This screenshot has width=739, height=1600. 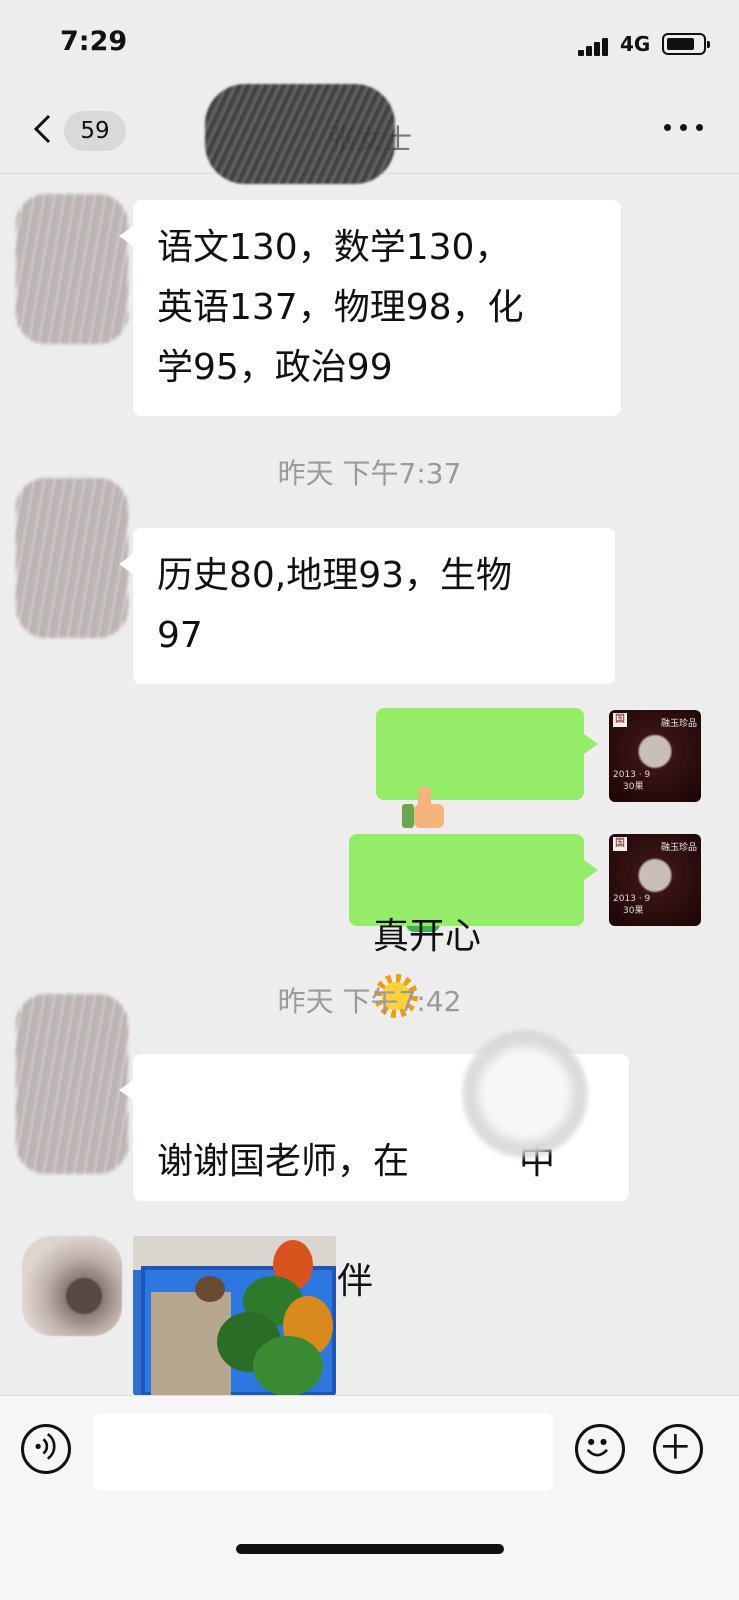 What do you see at coordinates (678, 1449) in the screenshot?
I see `plus-icon` at bounding box center [678, 1449].